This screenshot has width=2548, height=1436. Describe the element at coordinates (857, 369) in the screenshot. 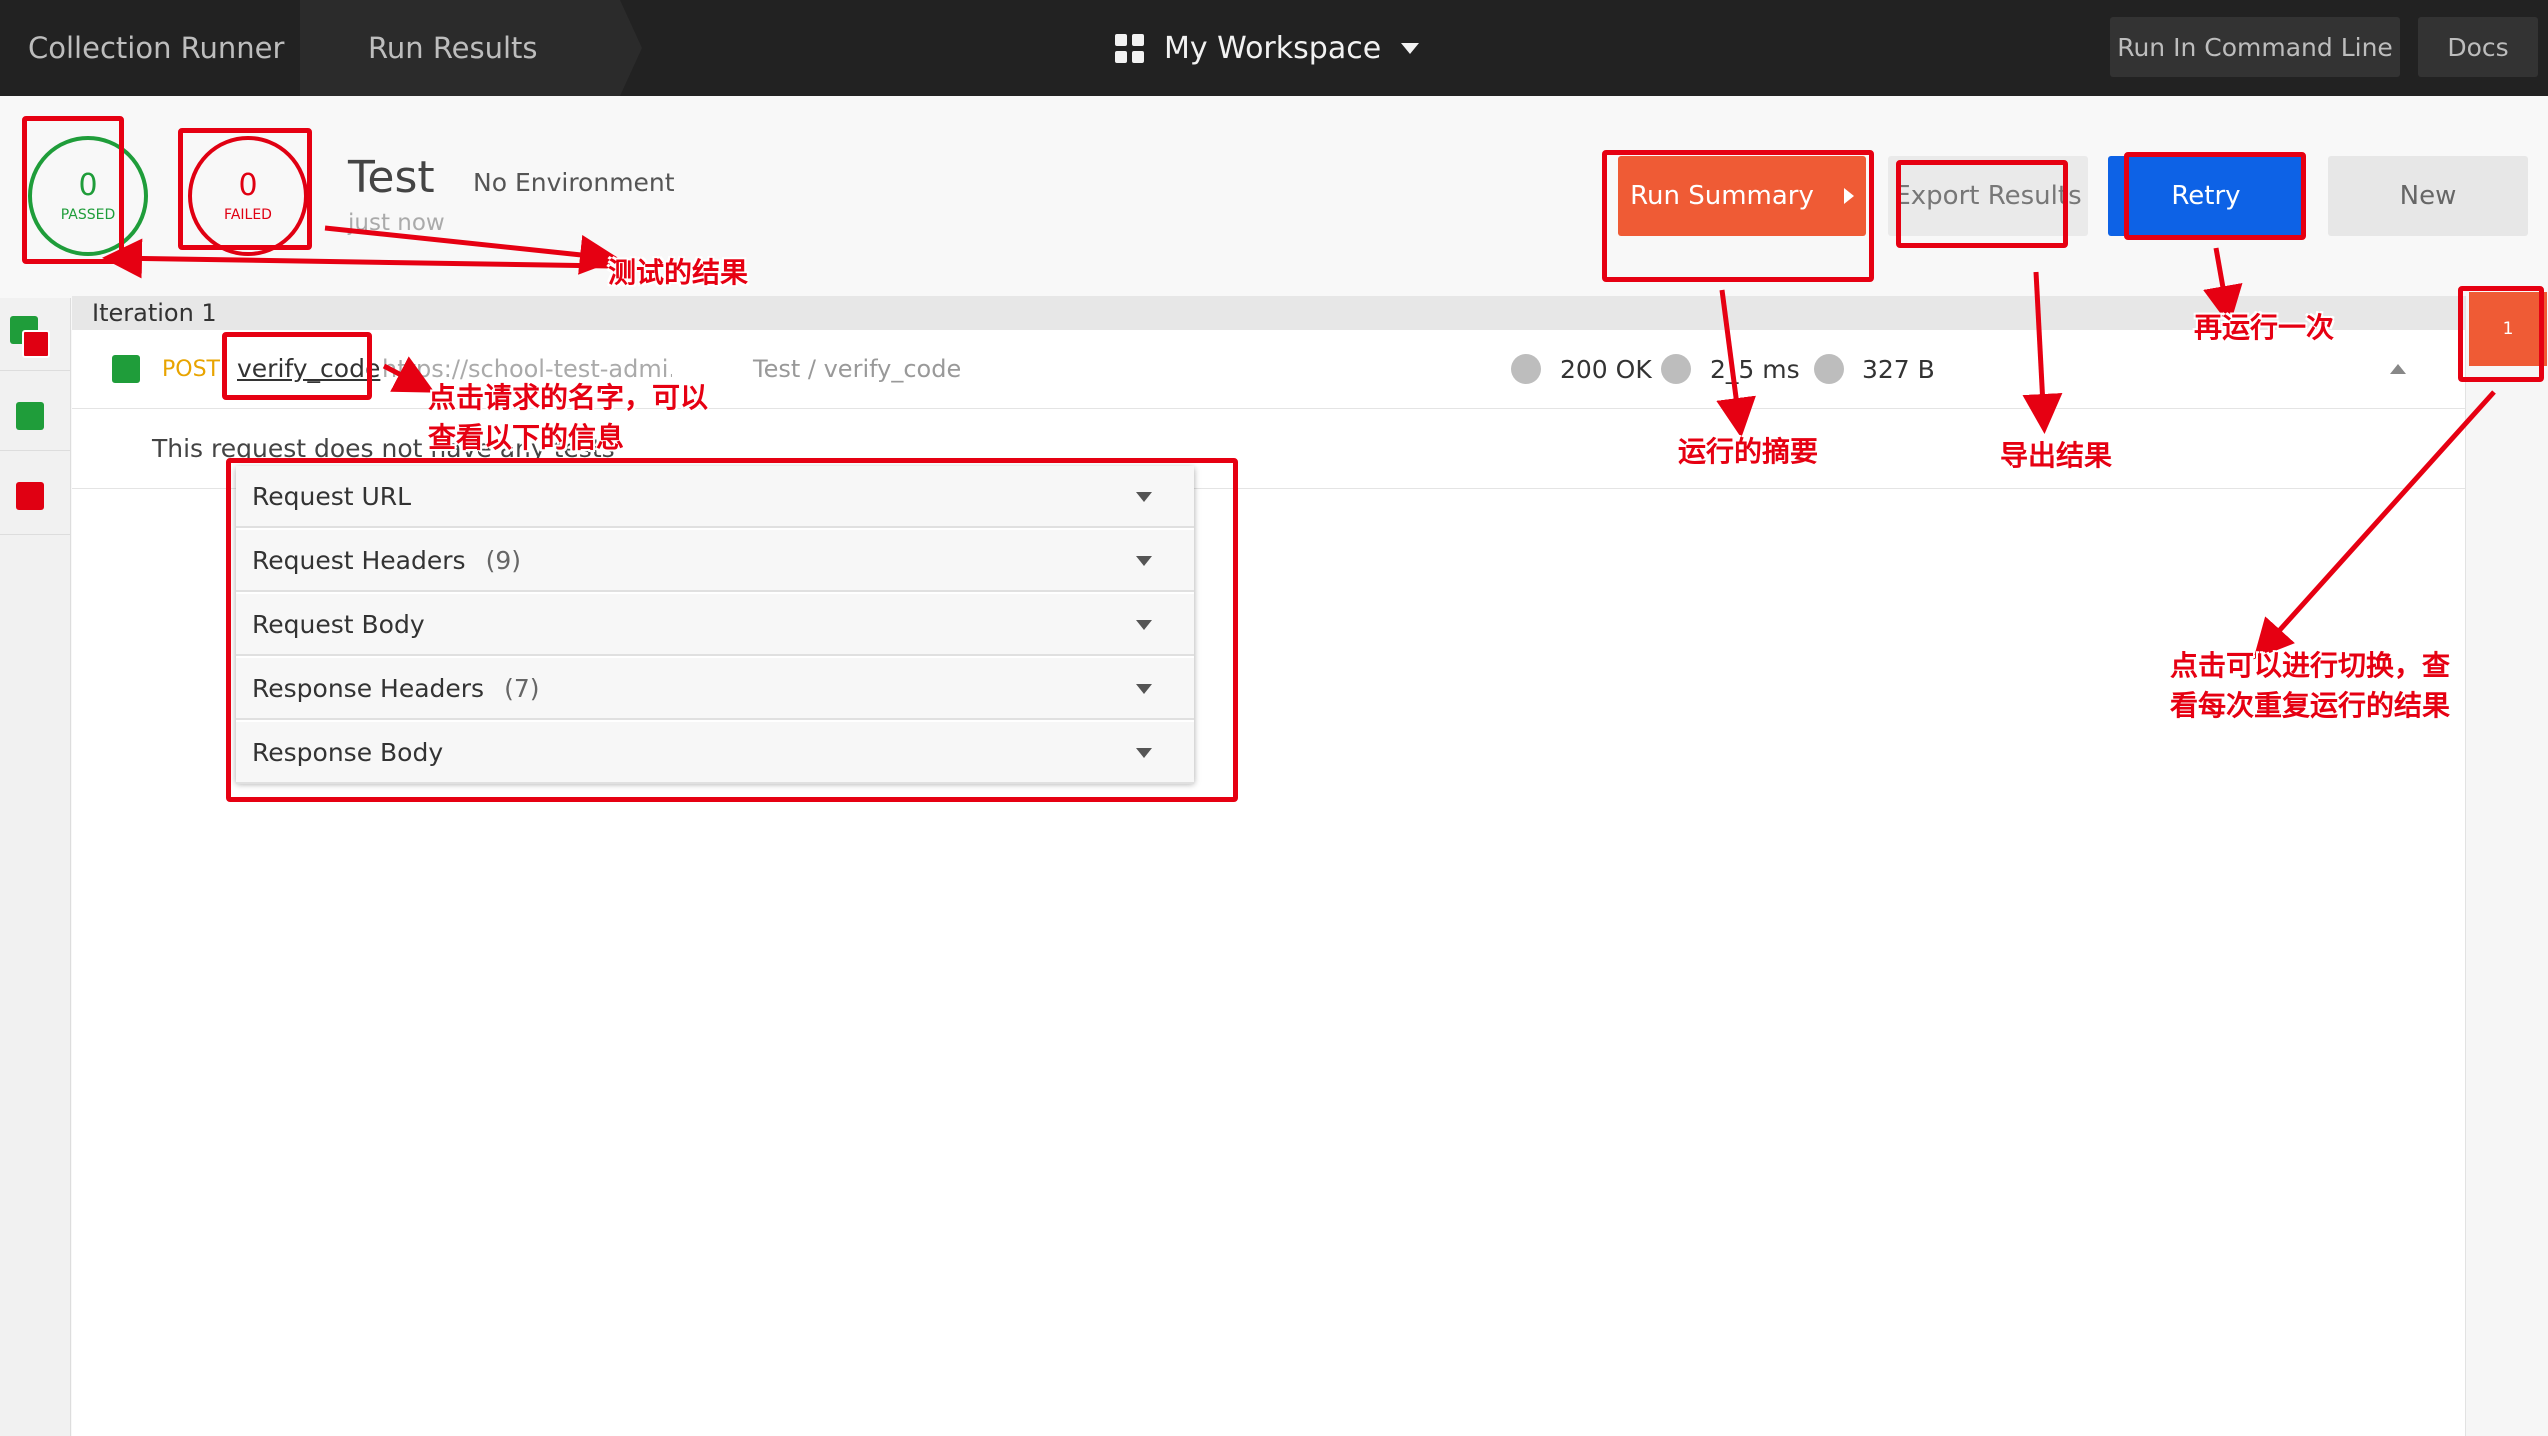

I see `request-path: Test / verify_code` at that location.